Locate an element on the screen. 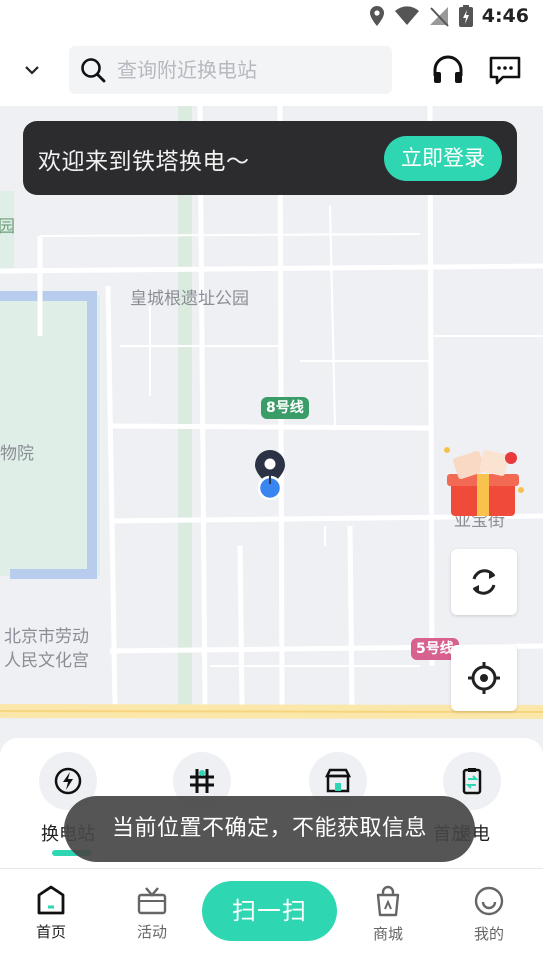 The height and width of the screenshot is (959, 543). map-label-museum: 物院 is located at coordinates (17, 454).